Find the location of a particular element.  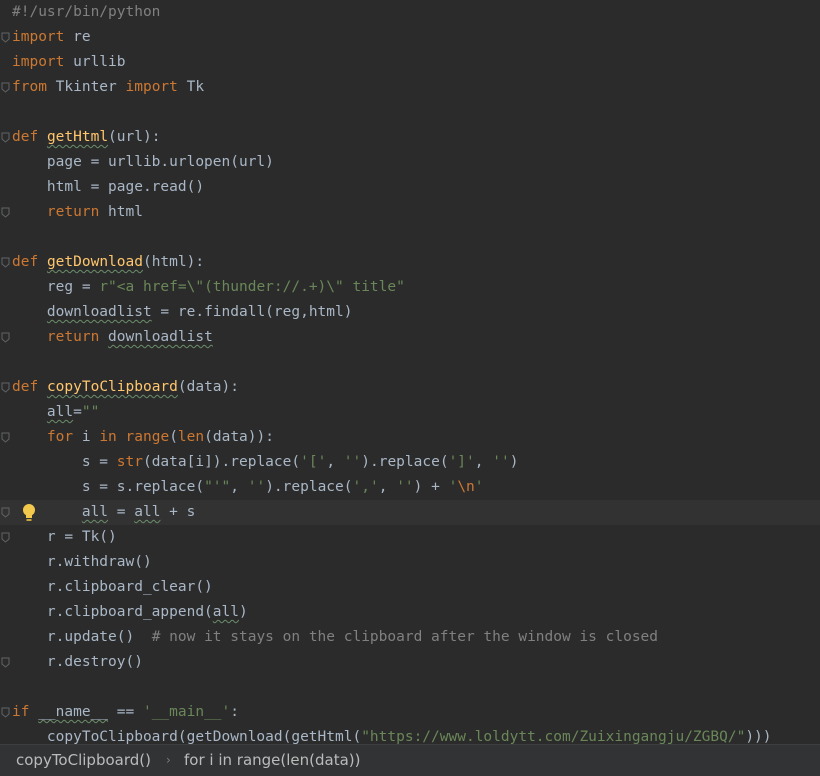

code-line-text: def getDownload(html): is located at coordinates (108, 262).